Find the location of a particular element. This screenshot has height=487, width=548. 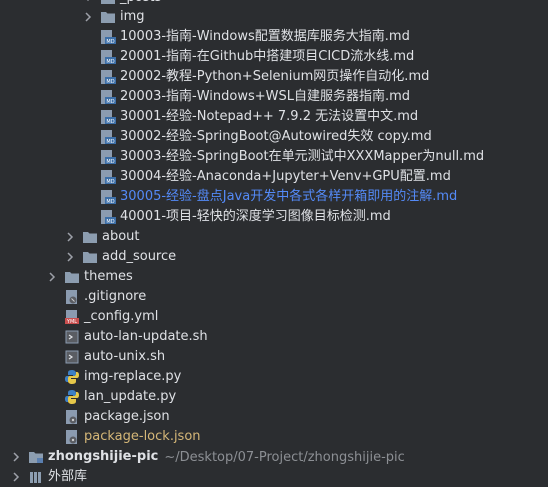

tree-row-file: MD 20001-指南-在Github中搭建项目CICD流水线.md is located at coordinates (274, 57).